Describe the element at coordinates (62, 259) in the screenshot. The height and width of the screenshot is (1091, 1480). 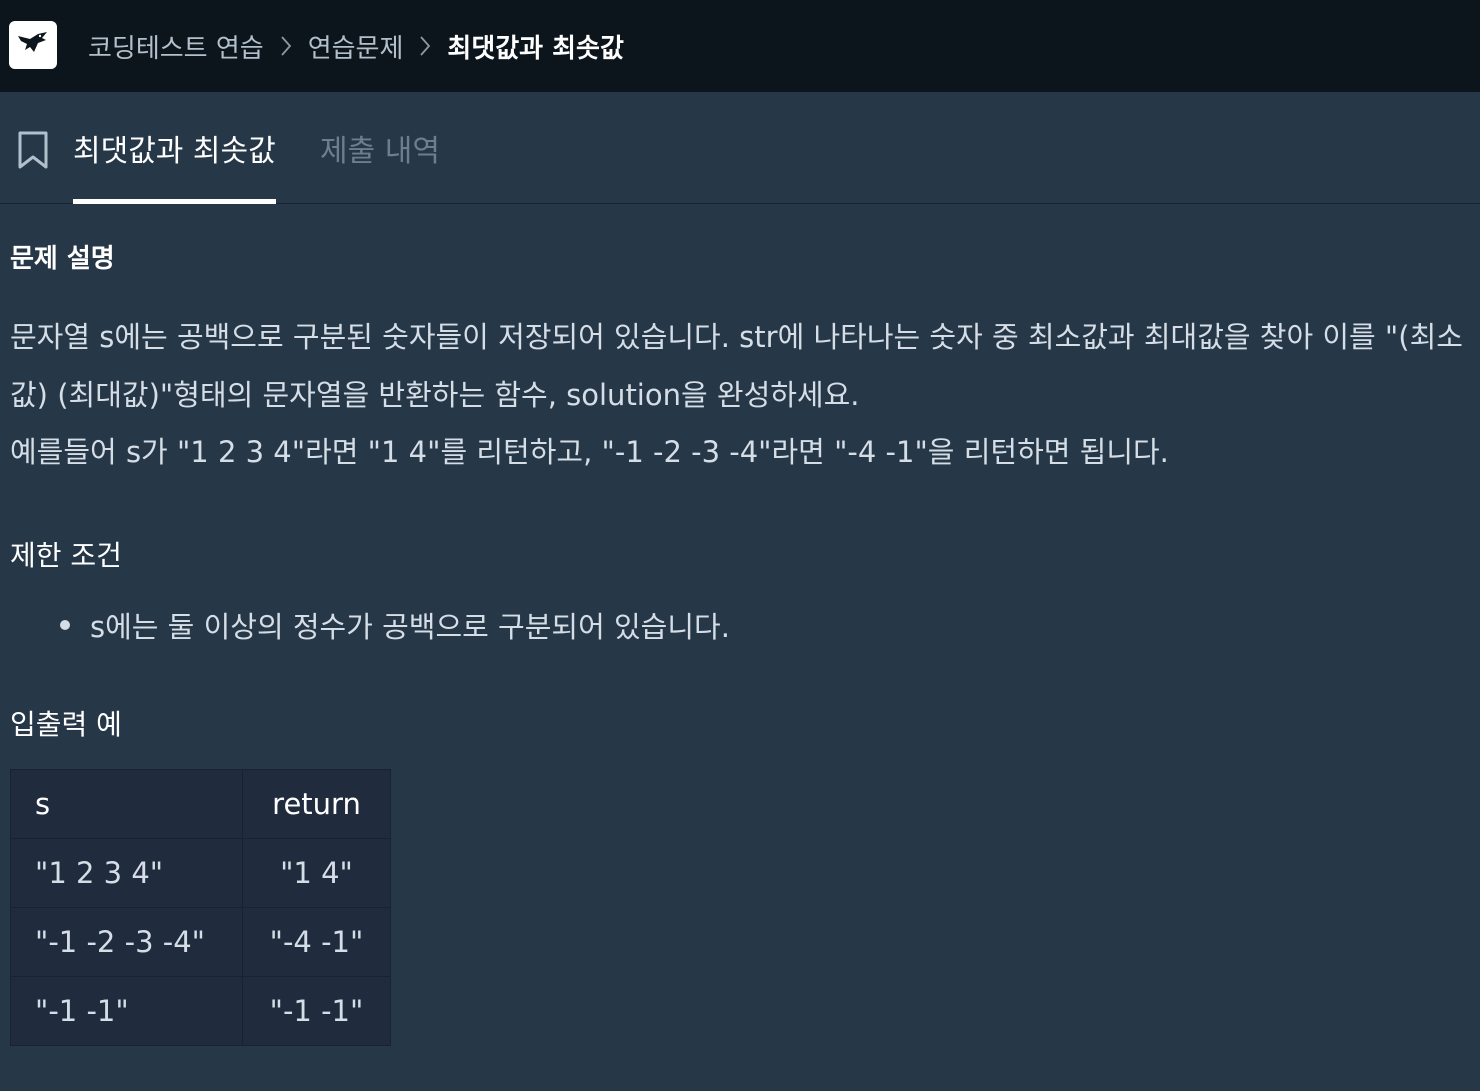
I see `problem-description-heading: 문제 설명` at that location.